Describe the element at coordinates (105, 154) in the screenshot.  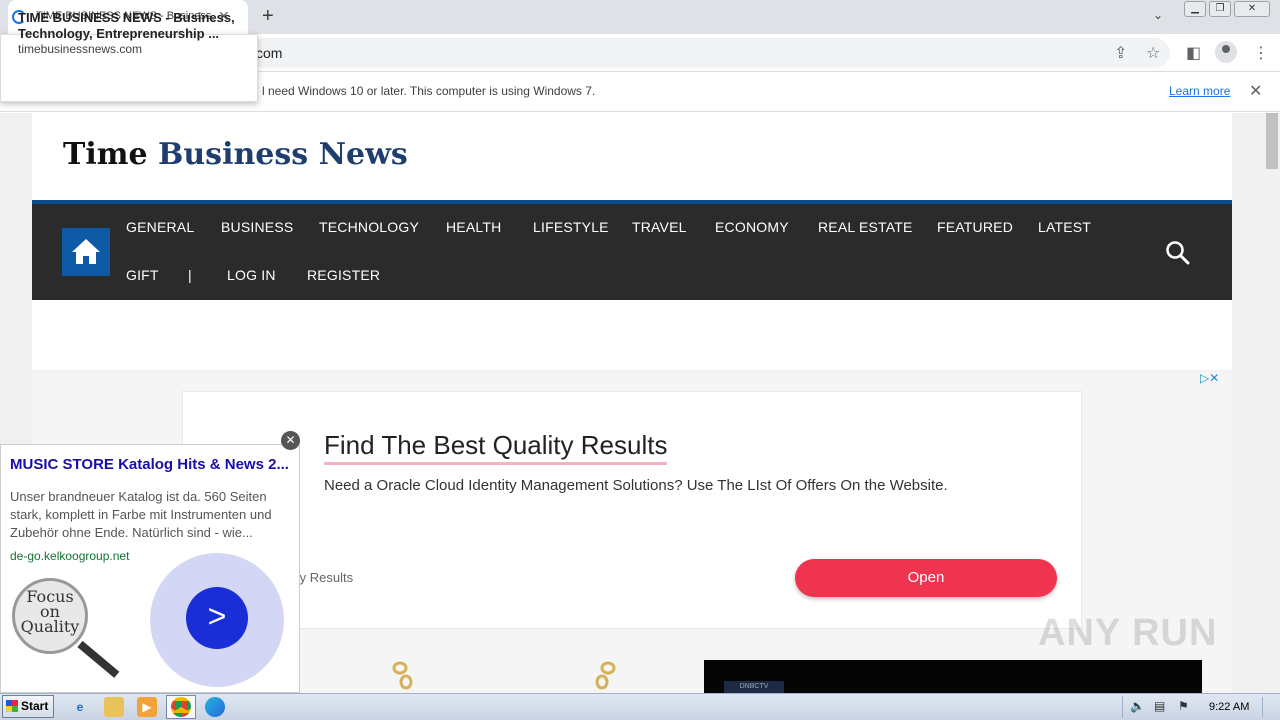
I see `logo-word-time: Time` at that location.